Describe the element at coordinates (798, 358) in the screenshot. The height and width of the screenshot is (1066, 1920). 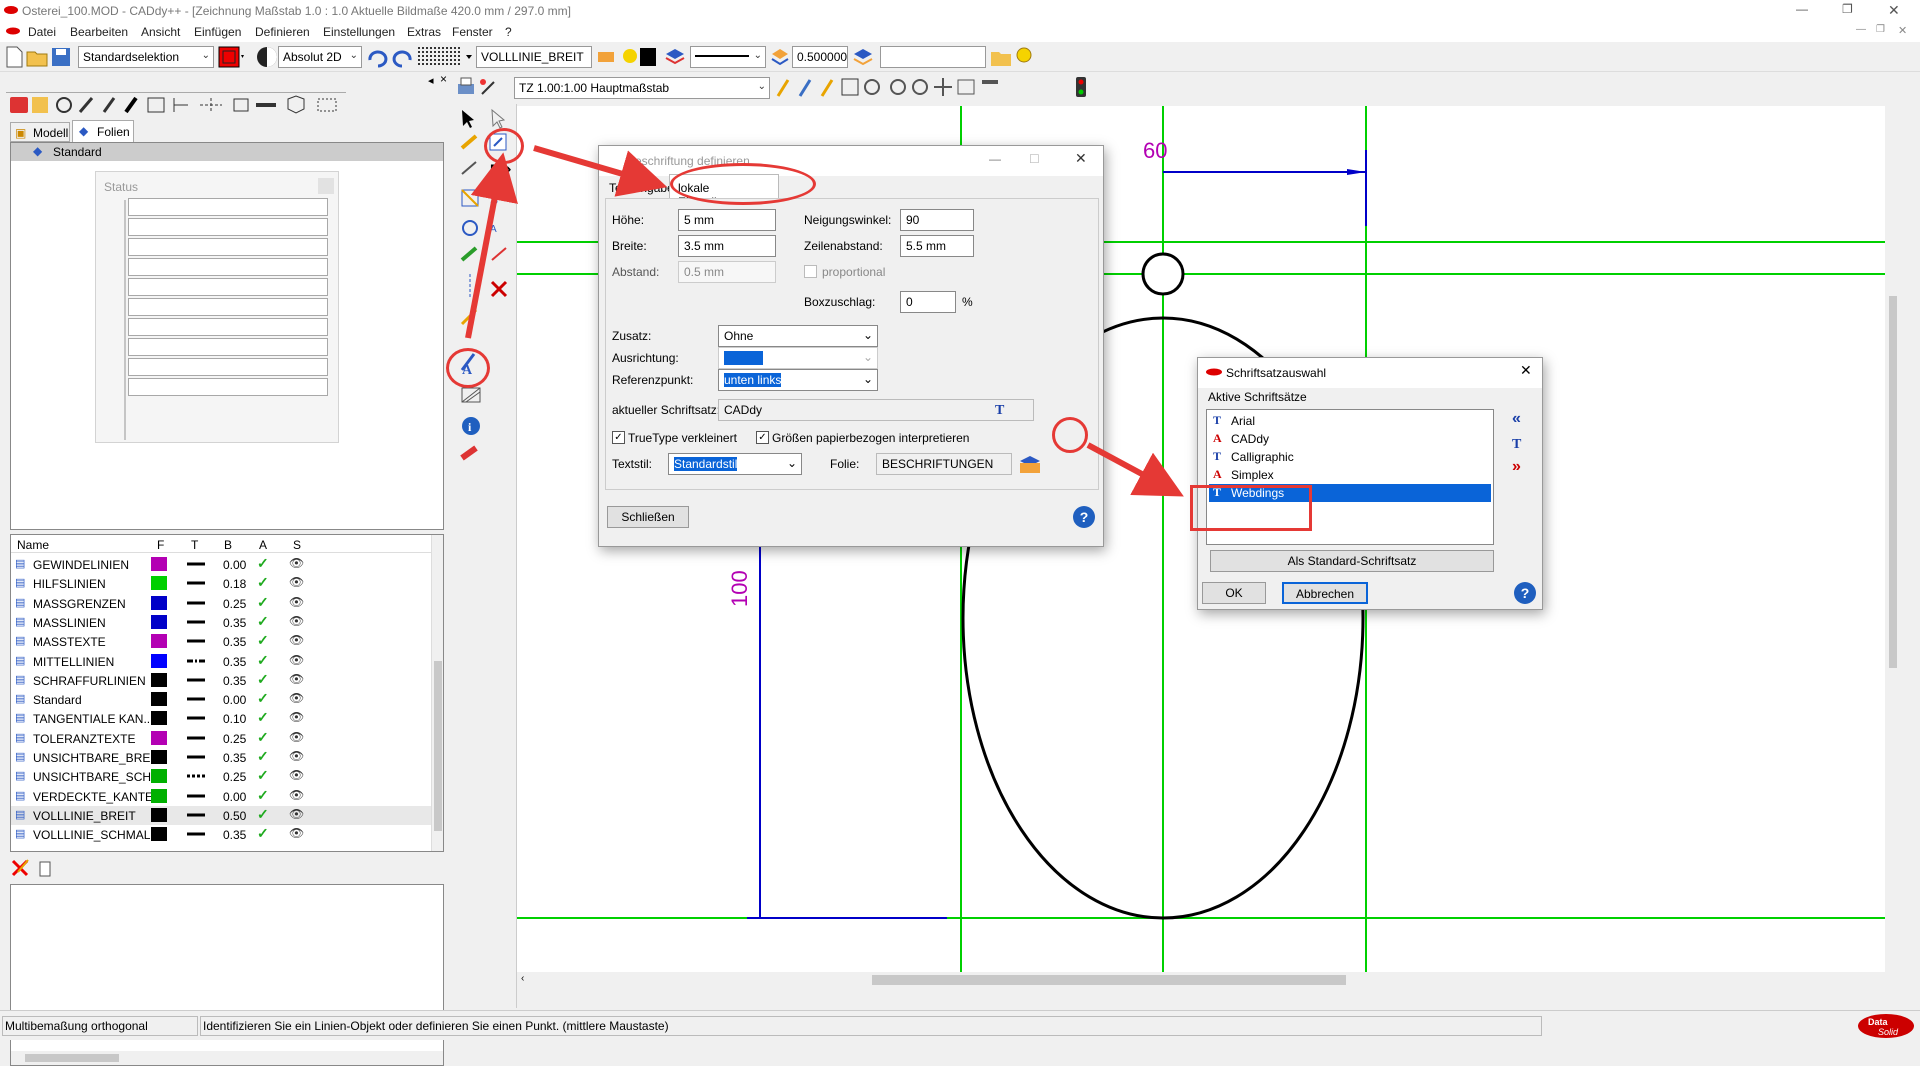
I see `ausrichtung-select: Normal ⌄` at that location.